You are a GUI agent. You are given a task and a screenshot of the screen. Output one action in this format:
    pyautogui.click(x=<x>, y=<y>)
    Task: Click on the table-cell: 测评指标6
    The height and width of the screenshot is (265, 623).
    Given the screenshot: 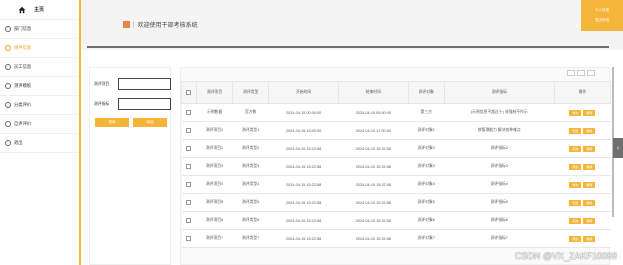 What is the action you would take?
    pyautogui.click(x=499, y=220)
    